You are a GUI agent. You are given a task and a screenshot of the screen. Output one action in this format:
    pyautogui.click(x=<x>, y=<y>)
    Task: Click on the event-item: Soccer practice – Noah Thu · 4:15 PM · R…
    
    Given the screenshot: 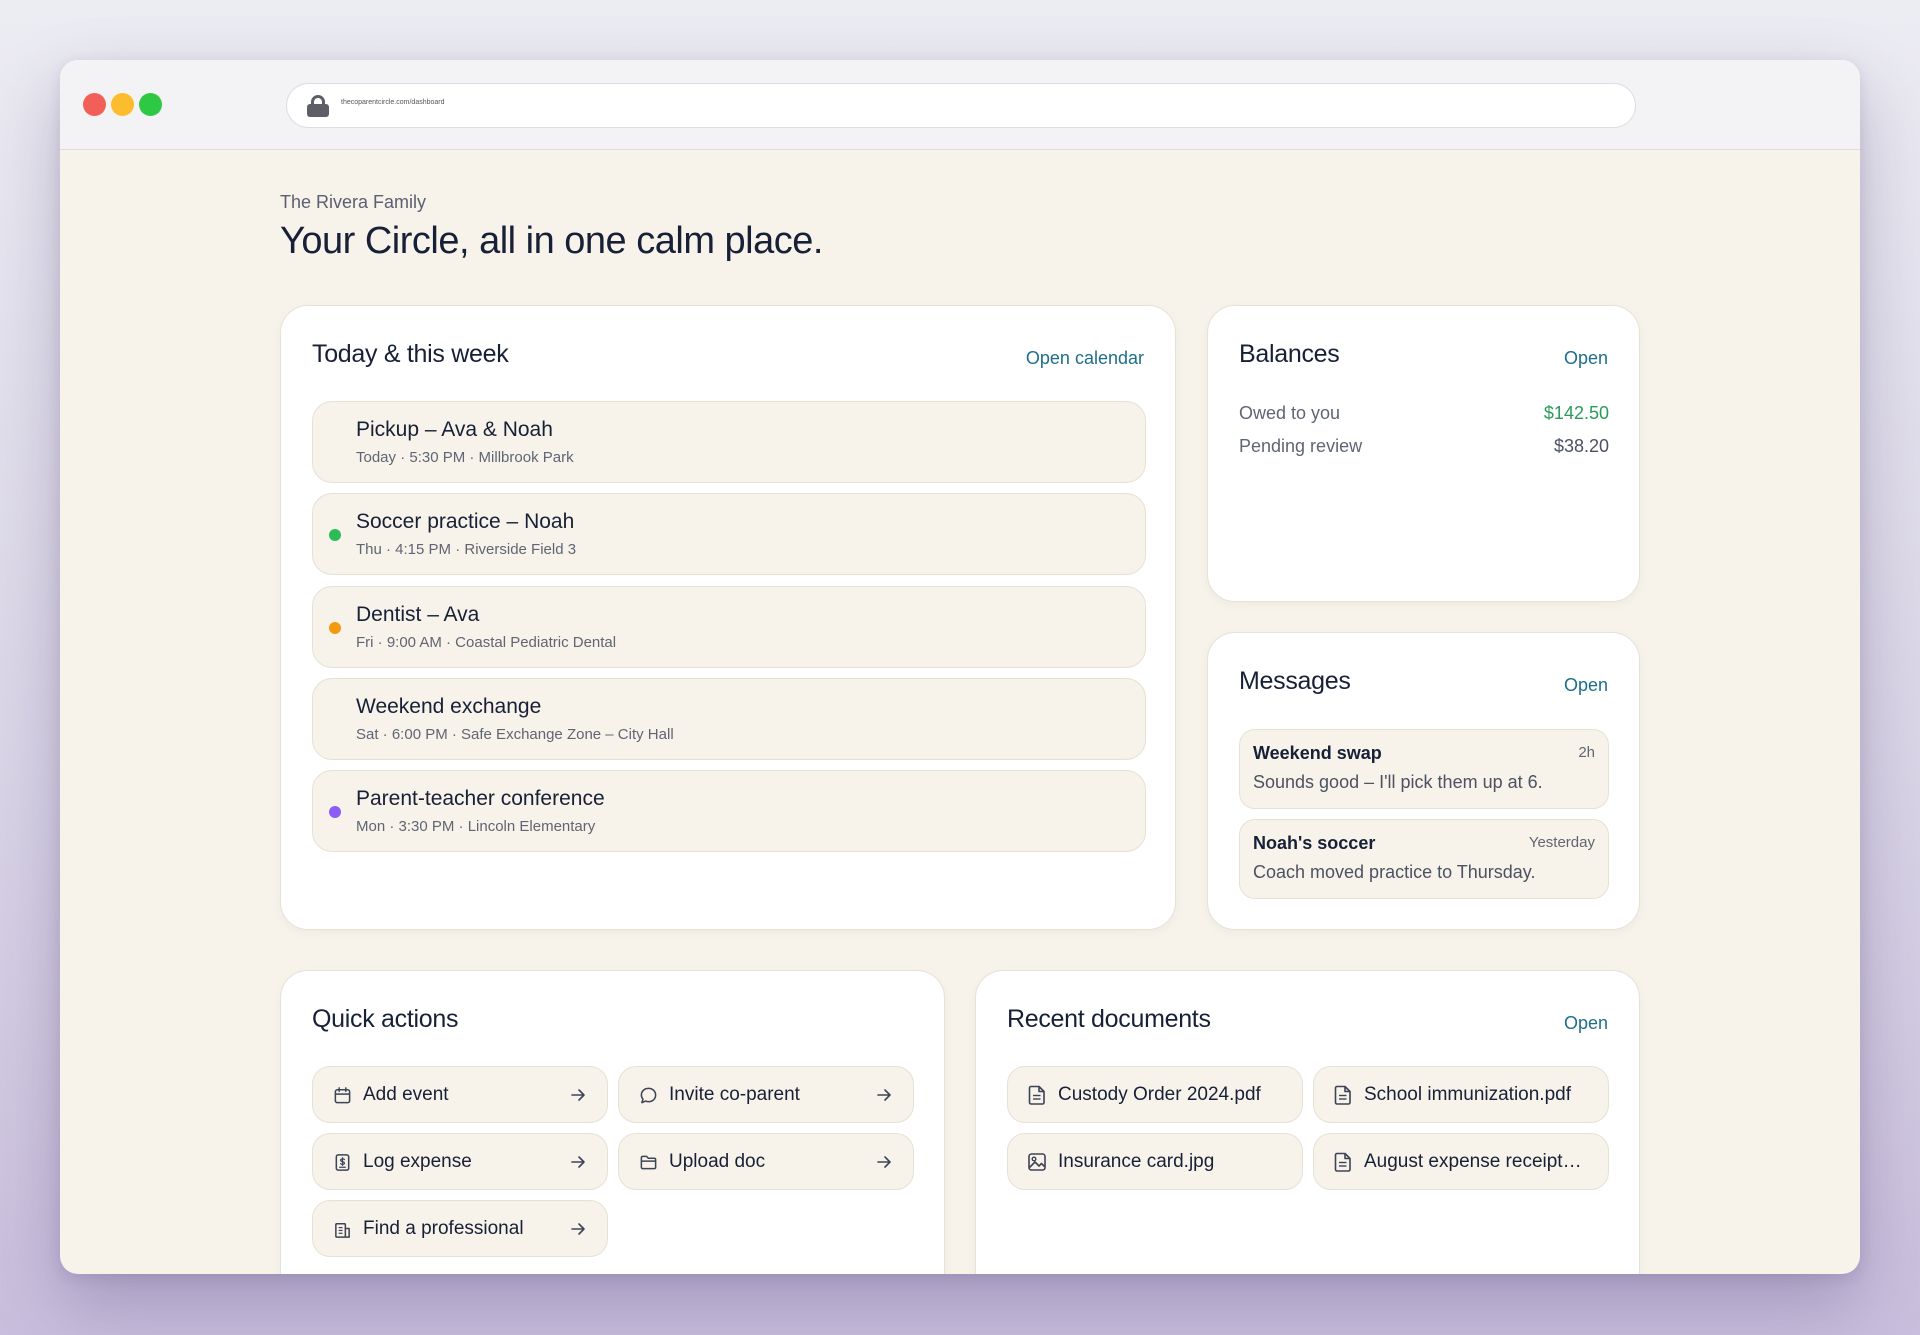 What is the action you would take?
    pyautogui.click(x=729, y=534)
    